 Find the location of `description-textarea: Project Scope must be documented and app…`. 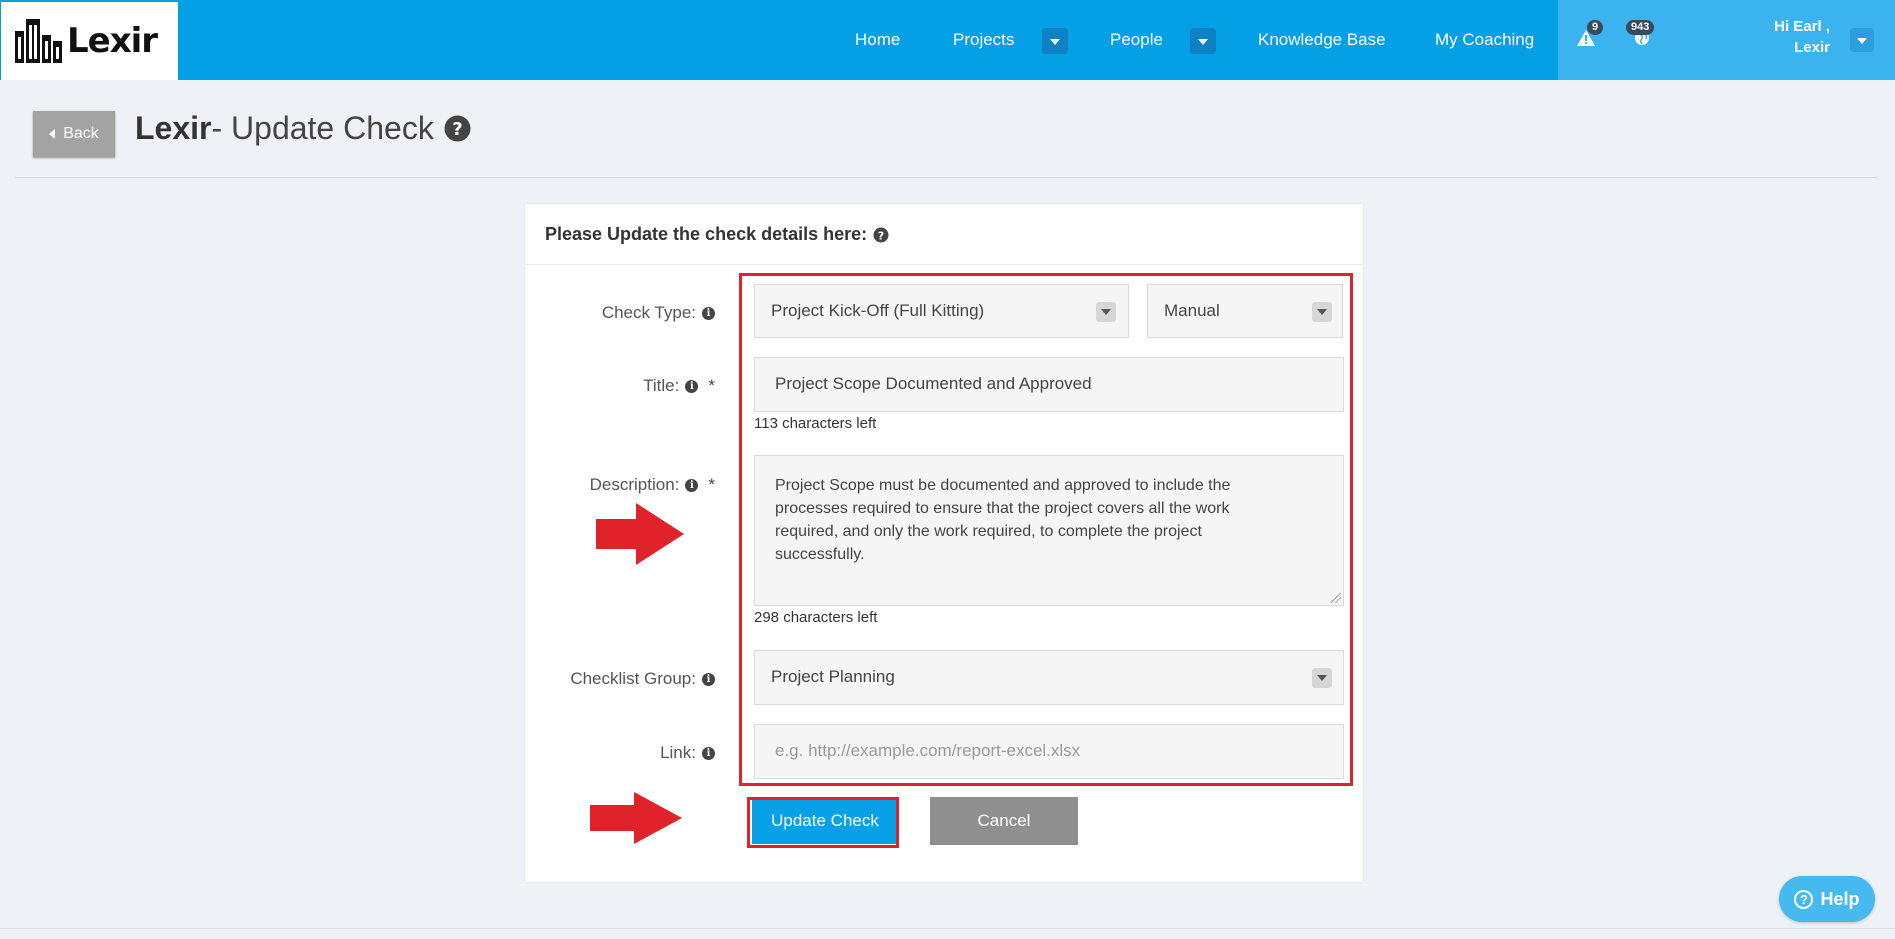

description-textarea: Project Scope must be documented and app… is located at coordinates (1049, 530).